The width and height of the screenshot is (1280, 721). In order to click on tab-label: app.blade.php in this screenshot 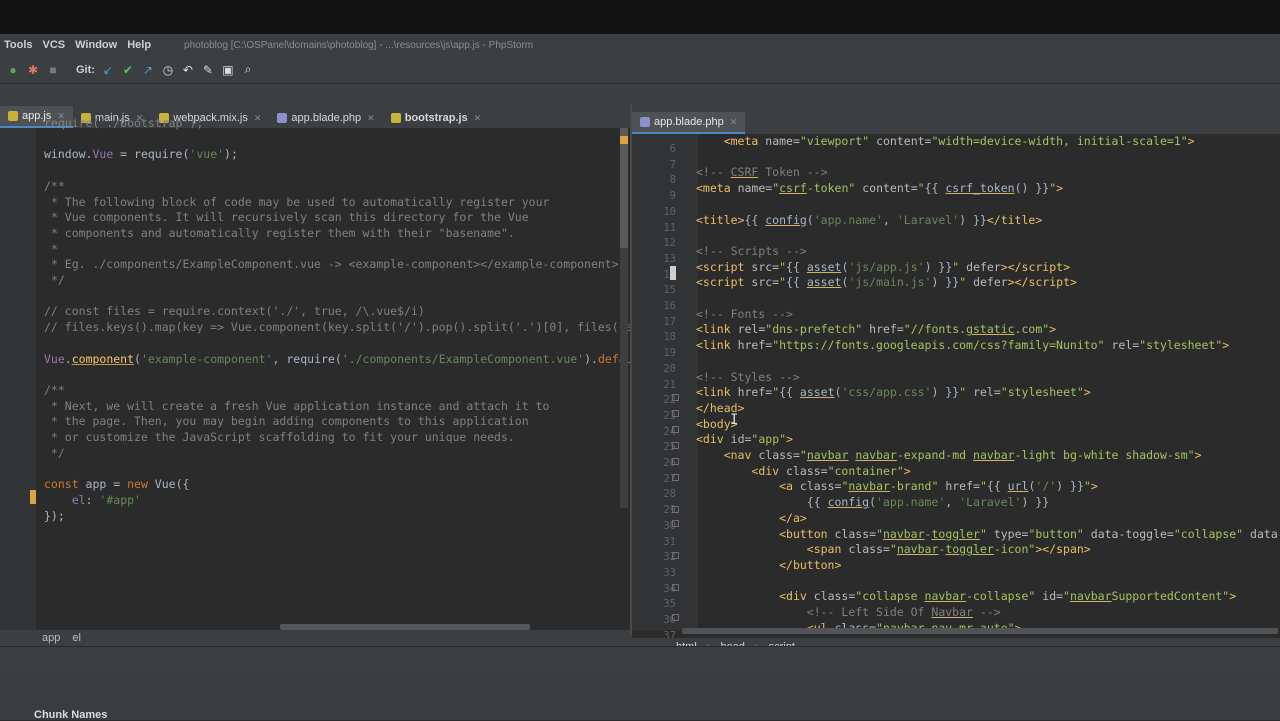, I will do `click(689, 122)`.